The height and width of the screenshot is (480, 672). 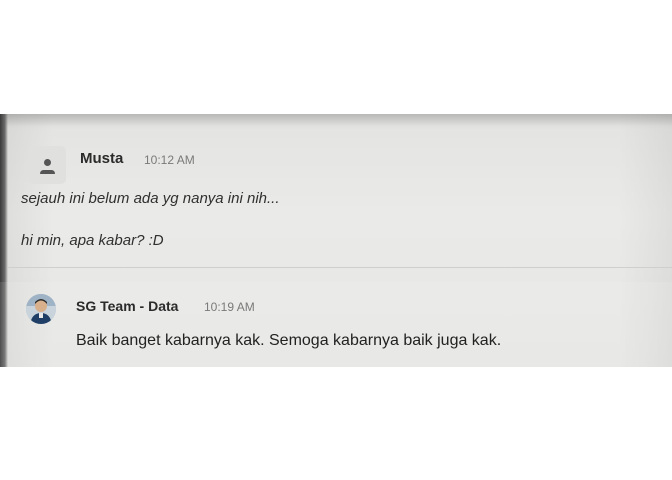 I want to click on message-text: hi min, apa kabar? :D, so click(x=92, y=240).